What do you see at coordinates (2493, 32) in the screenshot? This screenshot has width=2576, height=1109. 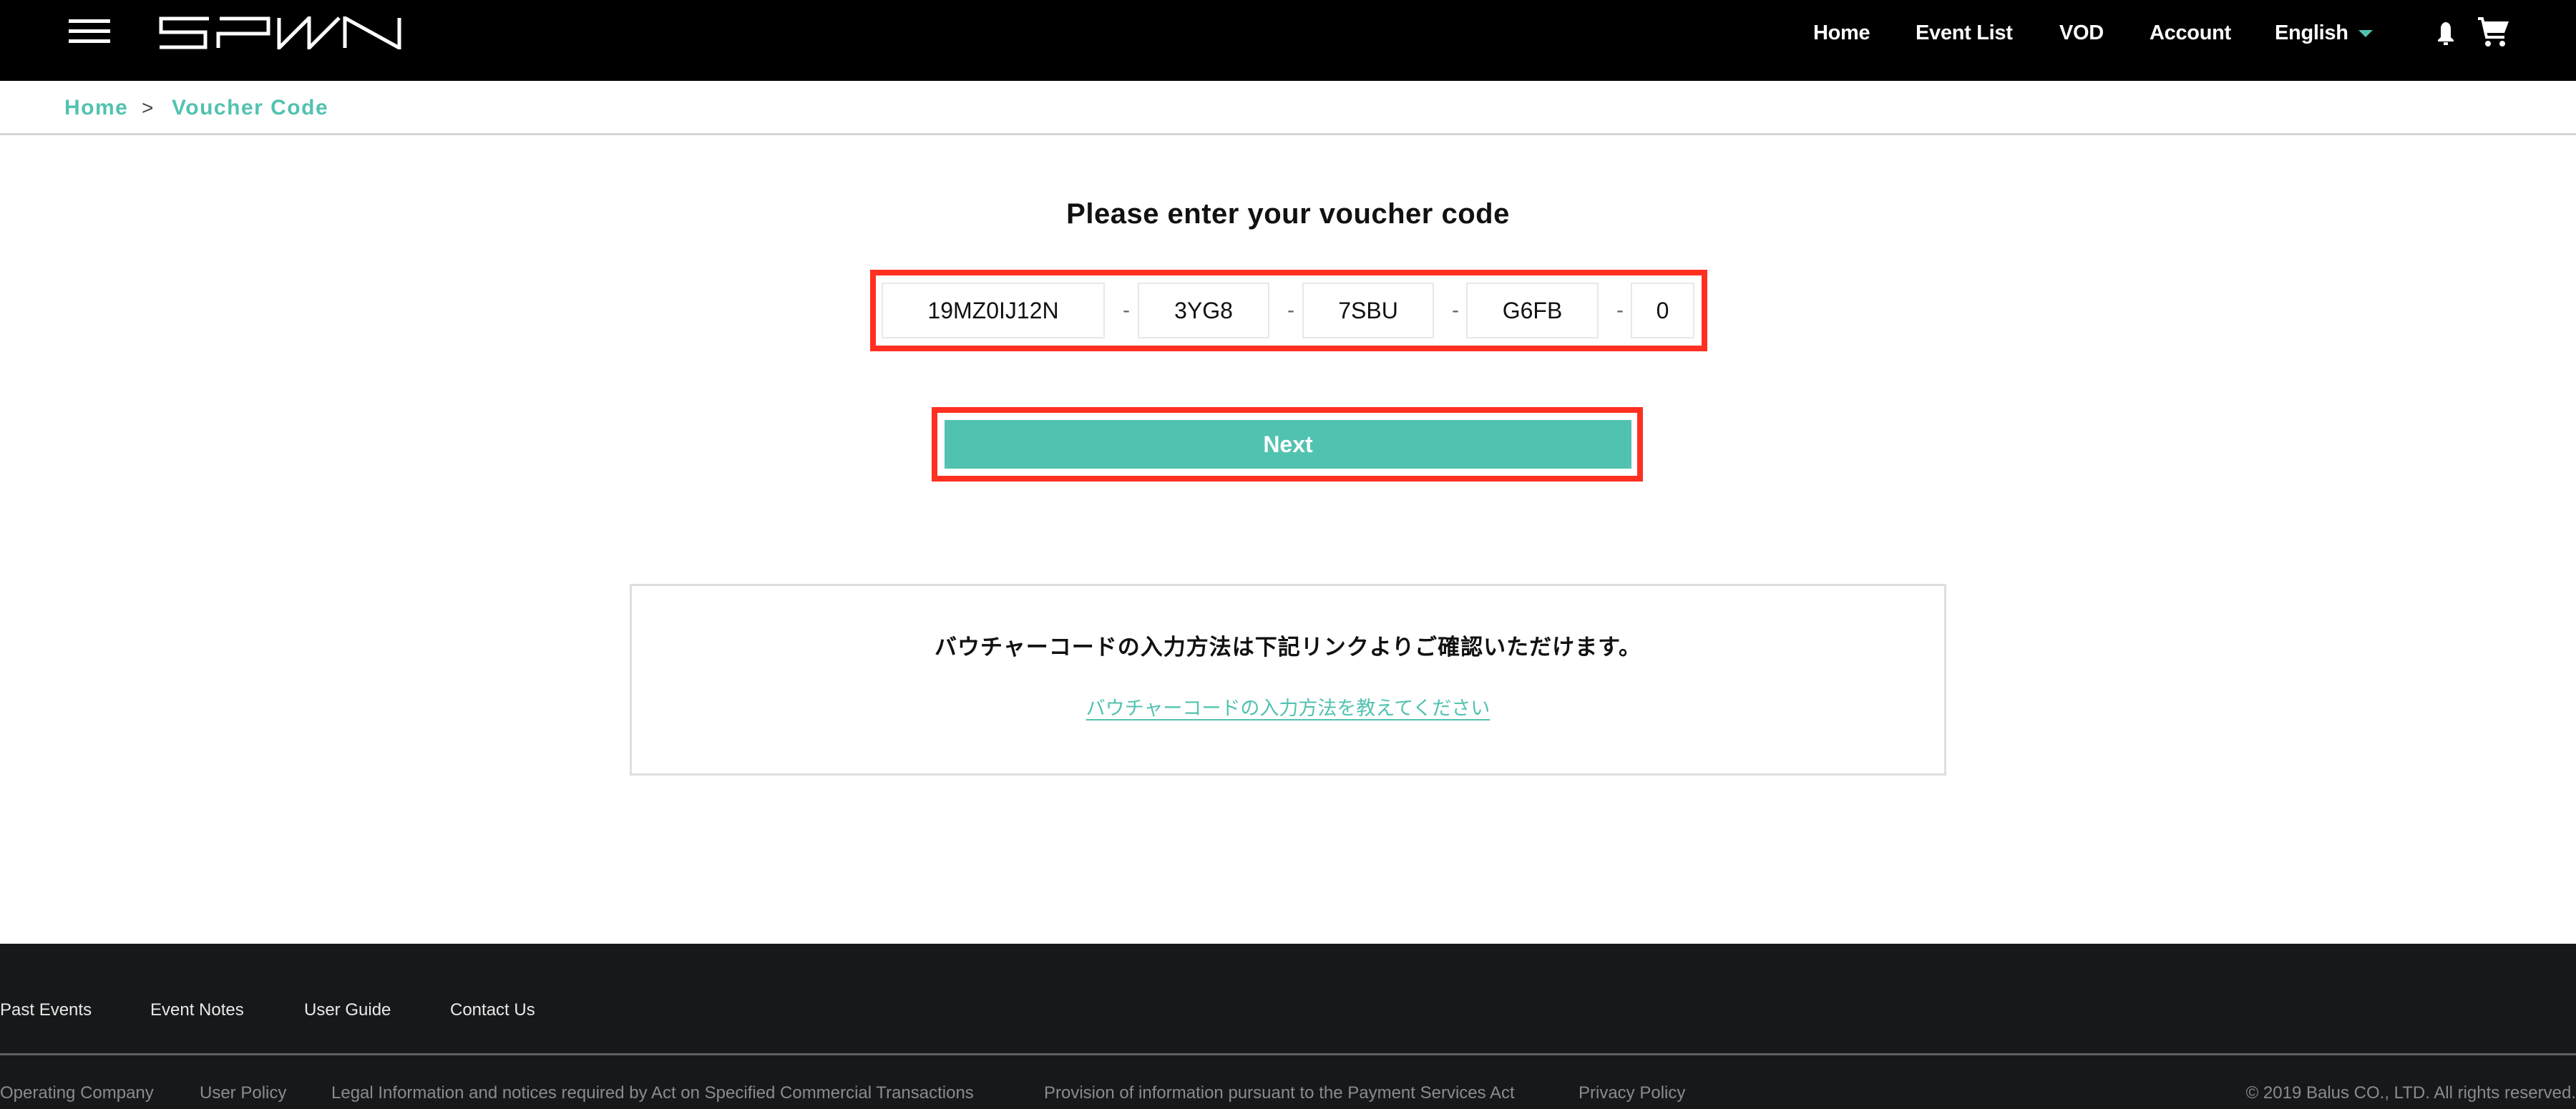 I see `cart-icon` at bounding box center [2493, 32].